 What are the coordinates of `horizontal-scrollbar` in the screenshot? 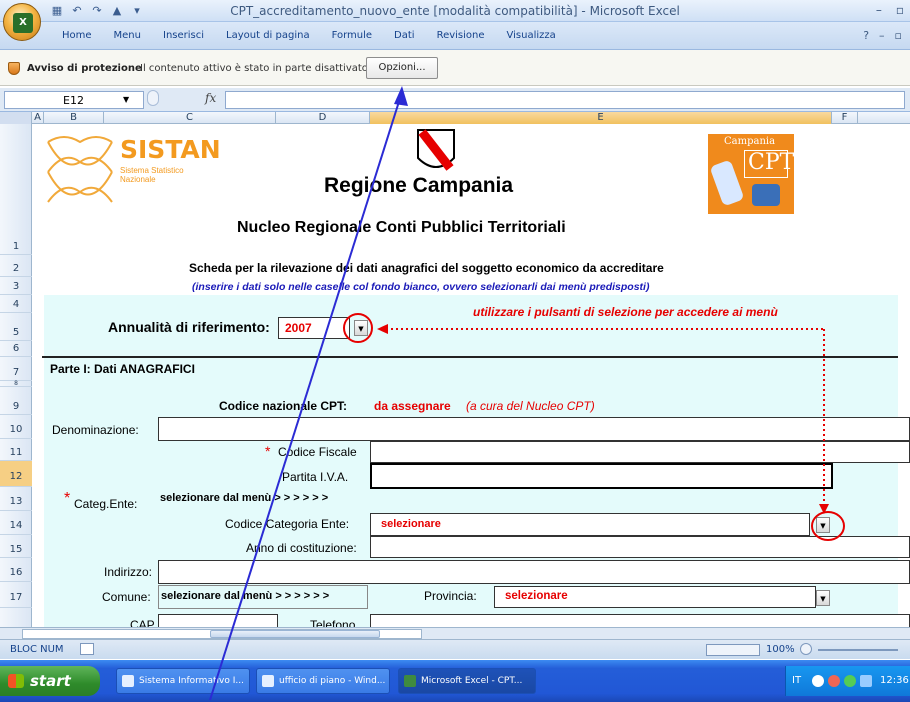 It's located at (455, 633).